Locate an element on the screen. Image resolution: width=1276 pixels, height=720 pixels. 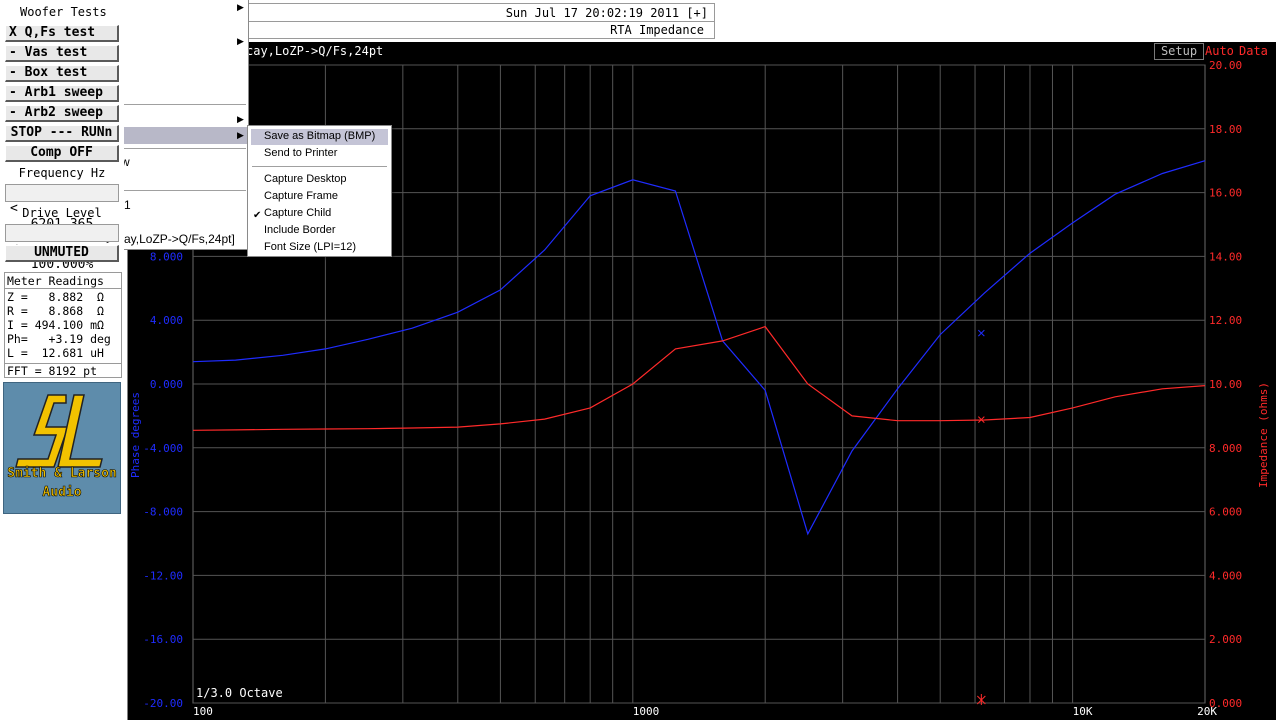
vas-test-button: - Vas test is located at coordinates (62, 53).